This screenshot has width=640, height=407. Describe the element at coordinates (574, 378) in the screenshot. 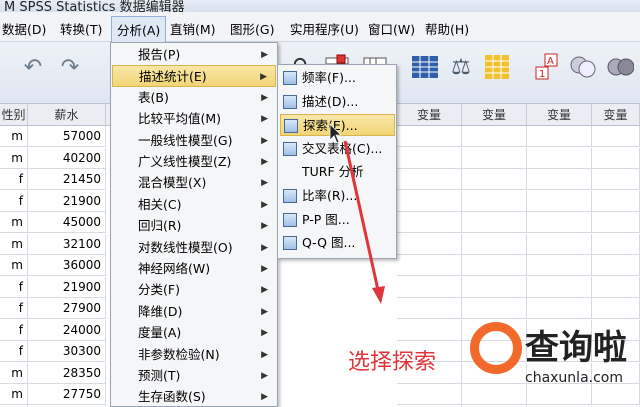

I see `watermark-url: chaxunla.com` at that location.